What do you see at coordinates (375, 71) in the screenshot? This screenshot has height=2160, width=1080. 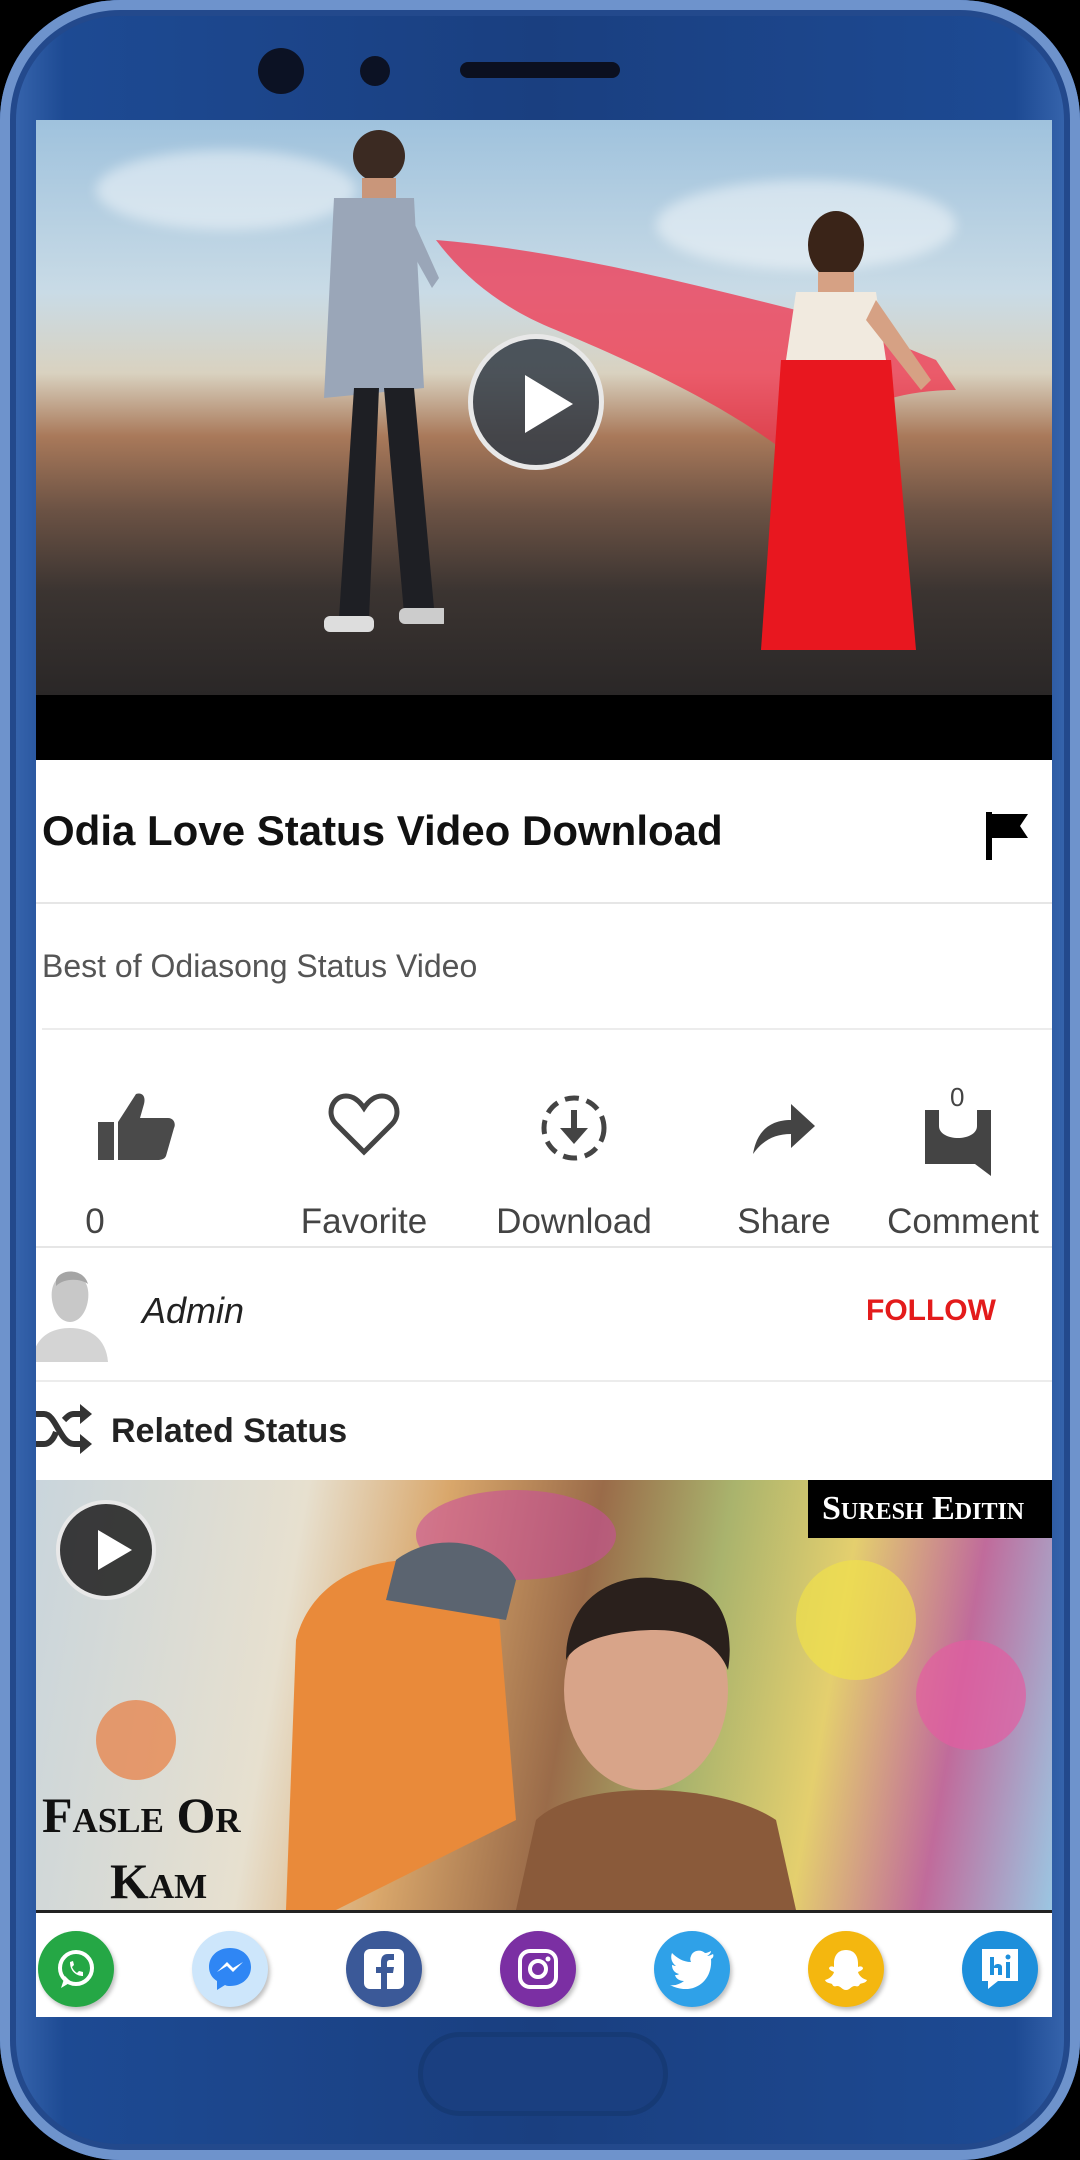 I see `proximity-sensor` at bounding box center [375, 71].